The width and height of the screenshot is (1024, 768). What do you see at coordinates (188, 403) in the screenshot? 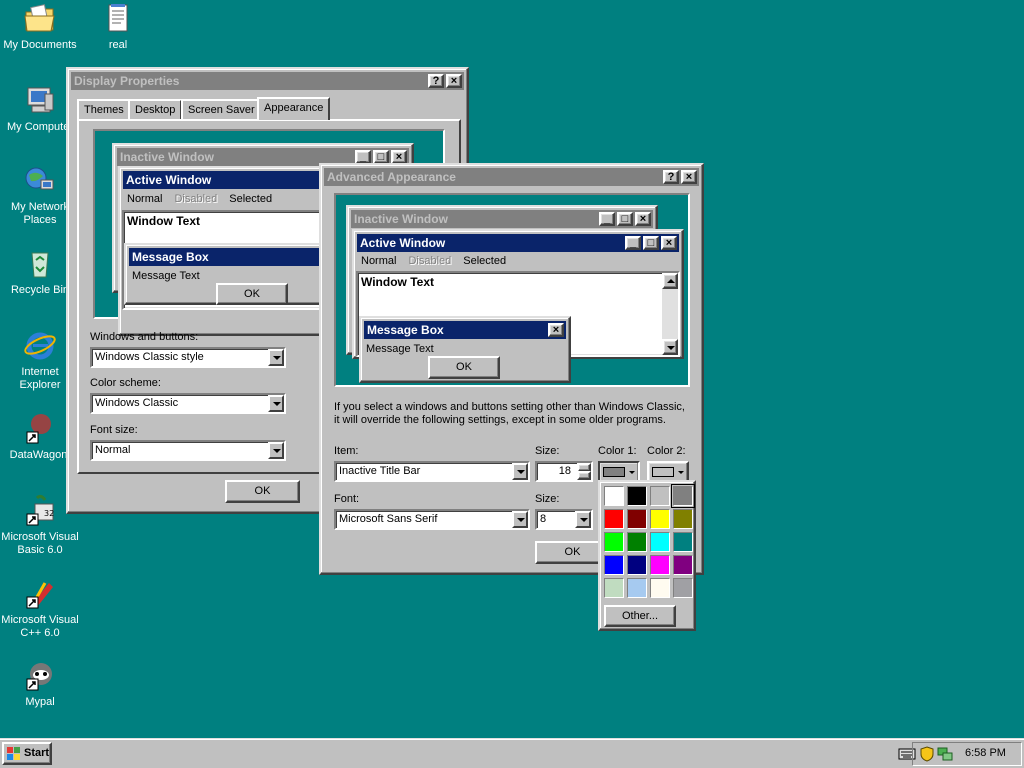
I see `color-scheme-select: Windows Classic` at bounding box center [188, 403].